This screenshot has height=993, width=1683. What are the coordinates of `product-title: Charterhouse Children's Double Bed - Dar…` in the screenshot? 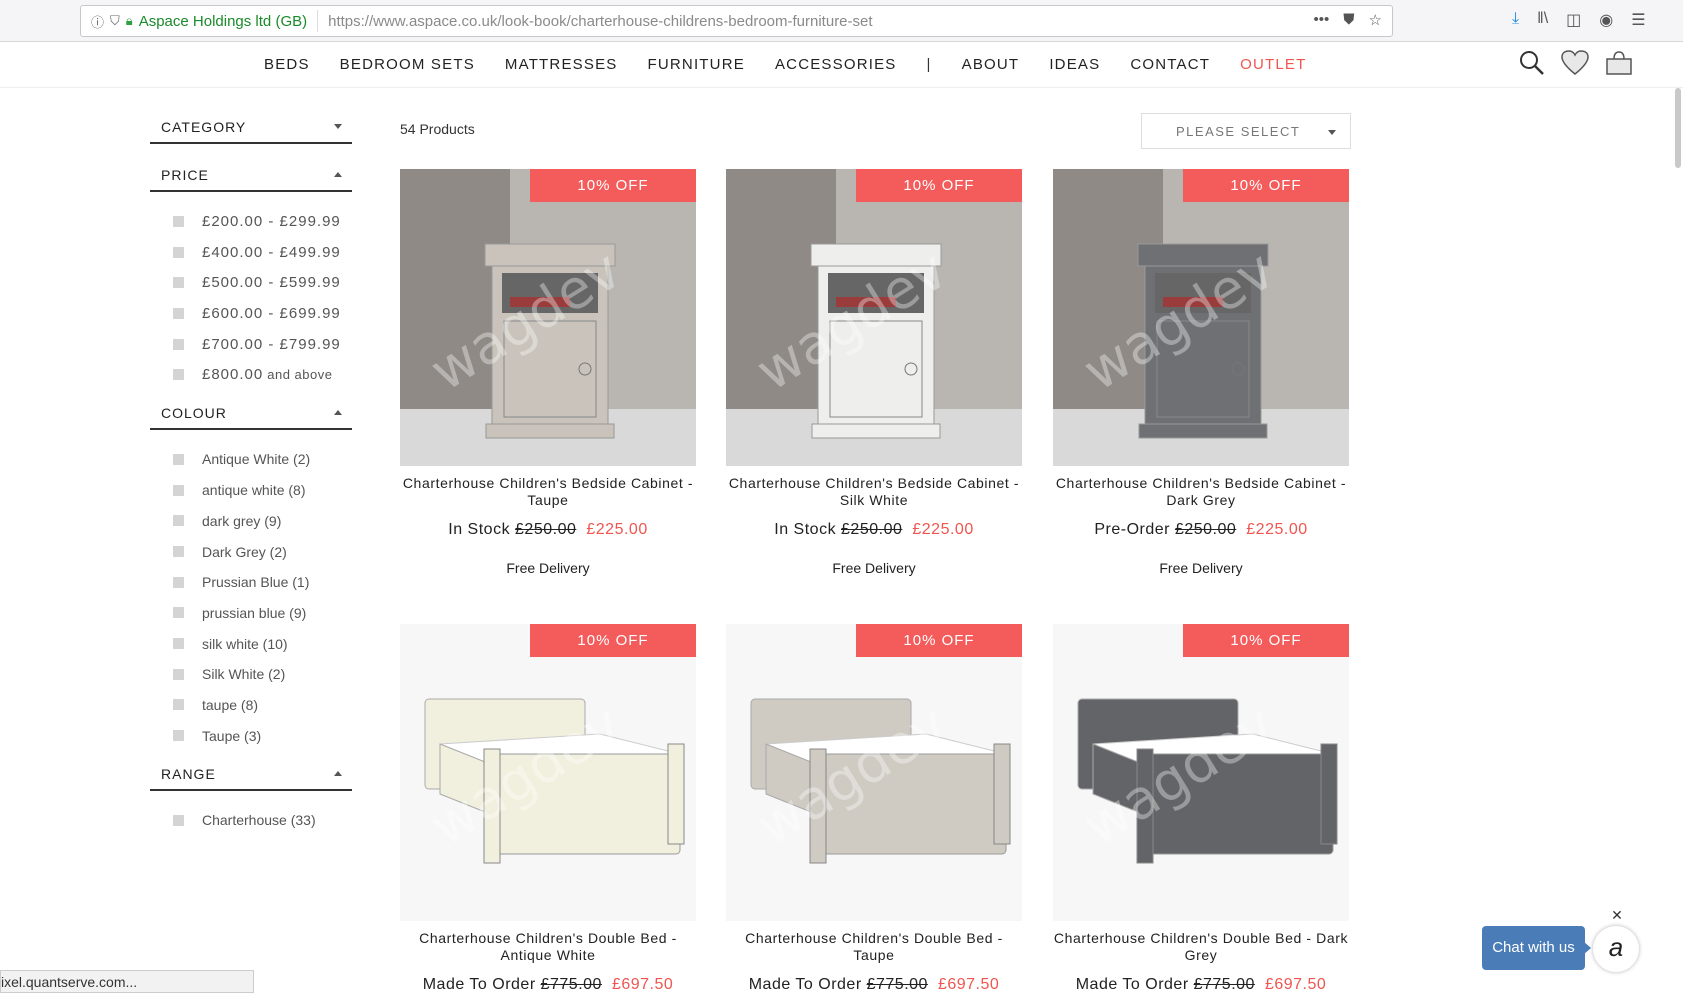 It's located at (1201, 947).